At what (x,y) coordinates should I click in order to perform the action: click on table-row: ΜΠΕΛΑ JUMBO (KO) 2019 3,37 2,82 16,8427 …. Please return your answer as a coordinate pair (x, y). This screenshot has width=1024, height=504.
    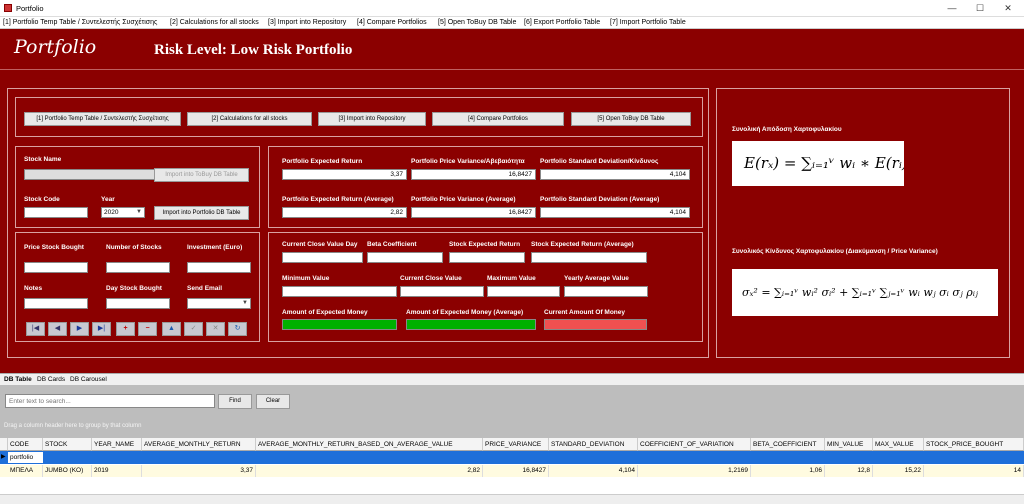
    Looking at the image, I should click on (512, 471).